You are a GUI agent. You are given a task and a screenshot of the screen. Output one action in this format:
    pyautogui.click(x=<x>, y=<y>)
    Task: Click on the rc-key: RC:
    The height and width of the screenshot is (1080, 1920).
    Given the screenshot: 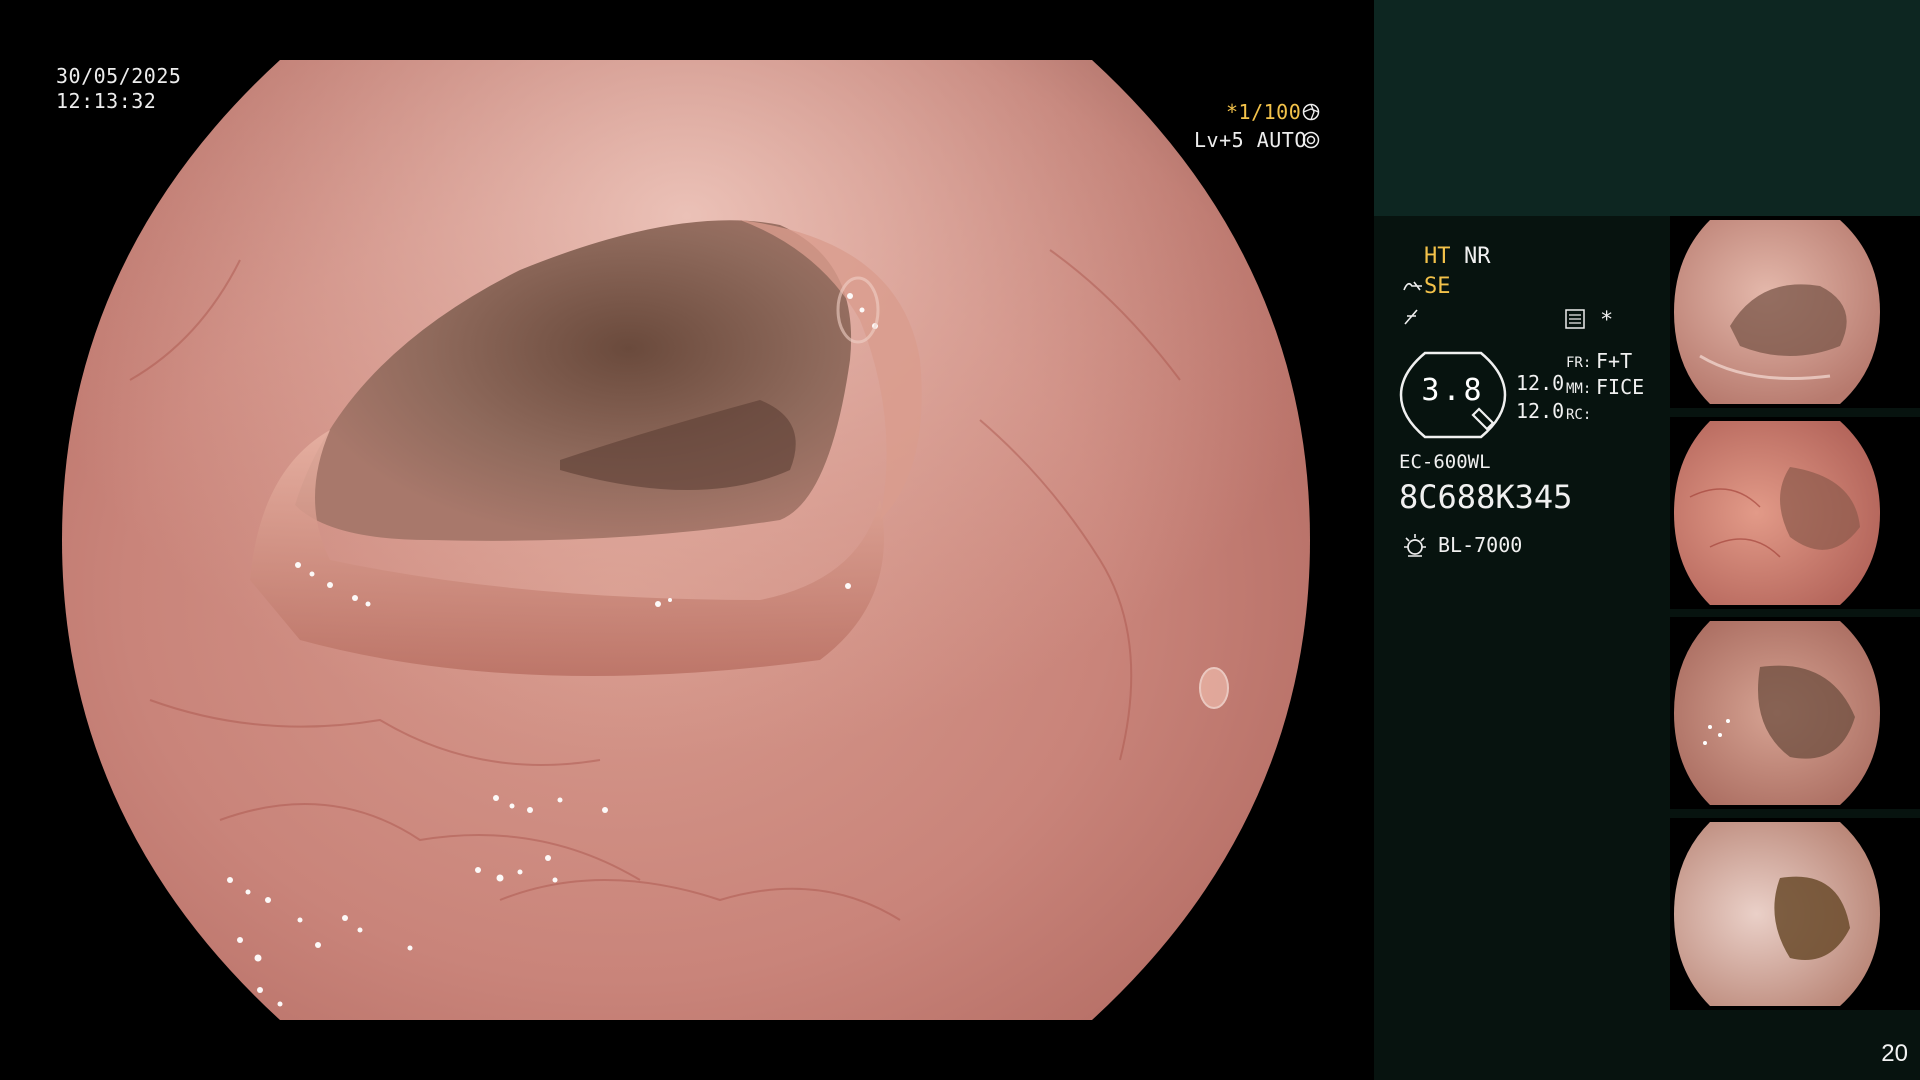 What is the action you would take?
    pyautogui.click(x=1579, y=415)
    